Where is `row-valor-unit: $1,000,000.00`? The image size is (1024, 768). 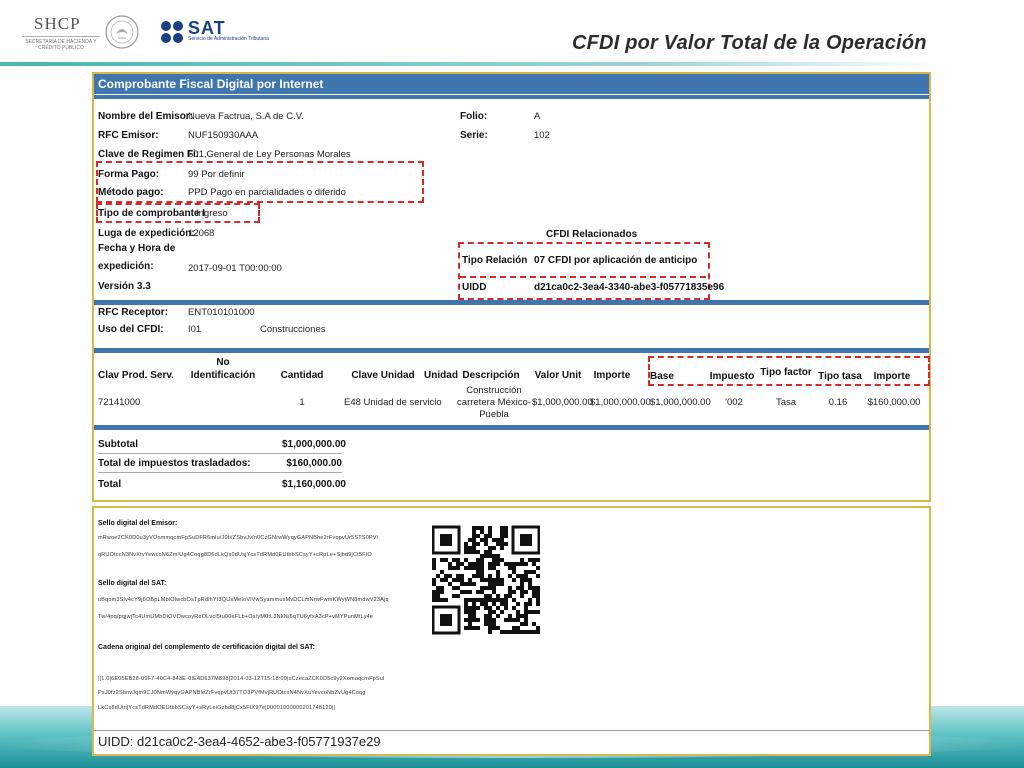 row-valor-unit: $1,000,000.00 is located at coordinates (562, 402).